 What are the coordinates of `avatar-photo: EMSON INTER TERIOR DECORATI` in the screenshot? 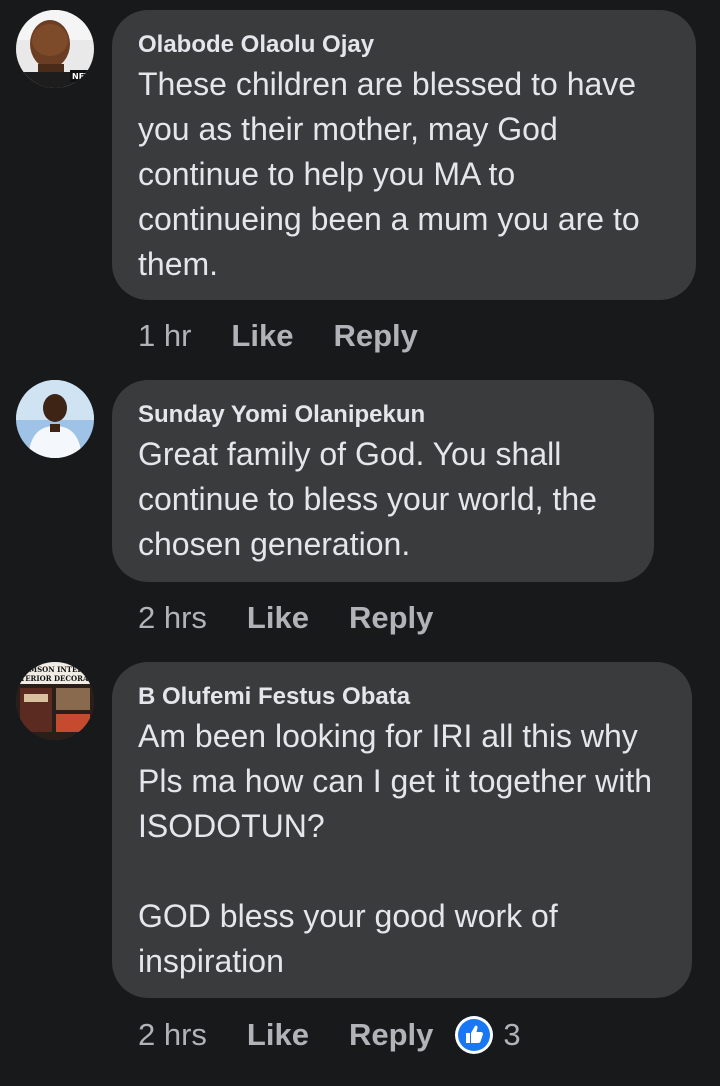 It's located at (55, 701).